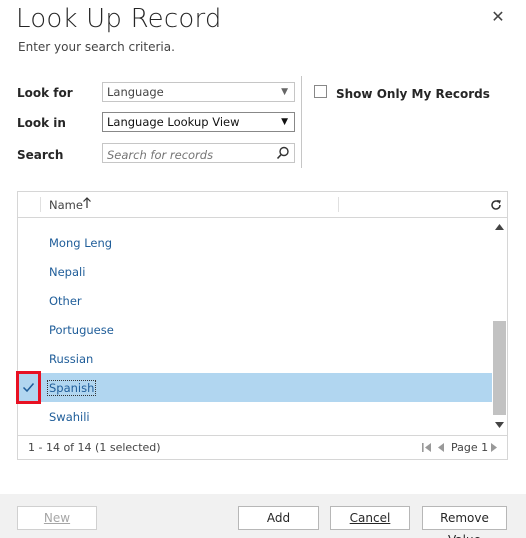  What do you see at coordinates (87, 203) in the screenshot?
I see `sort-ascending-icon` at bounding box center [87, 203].